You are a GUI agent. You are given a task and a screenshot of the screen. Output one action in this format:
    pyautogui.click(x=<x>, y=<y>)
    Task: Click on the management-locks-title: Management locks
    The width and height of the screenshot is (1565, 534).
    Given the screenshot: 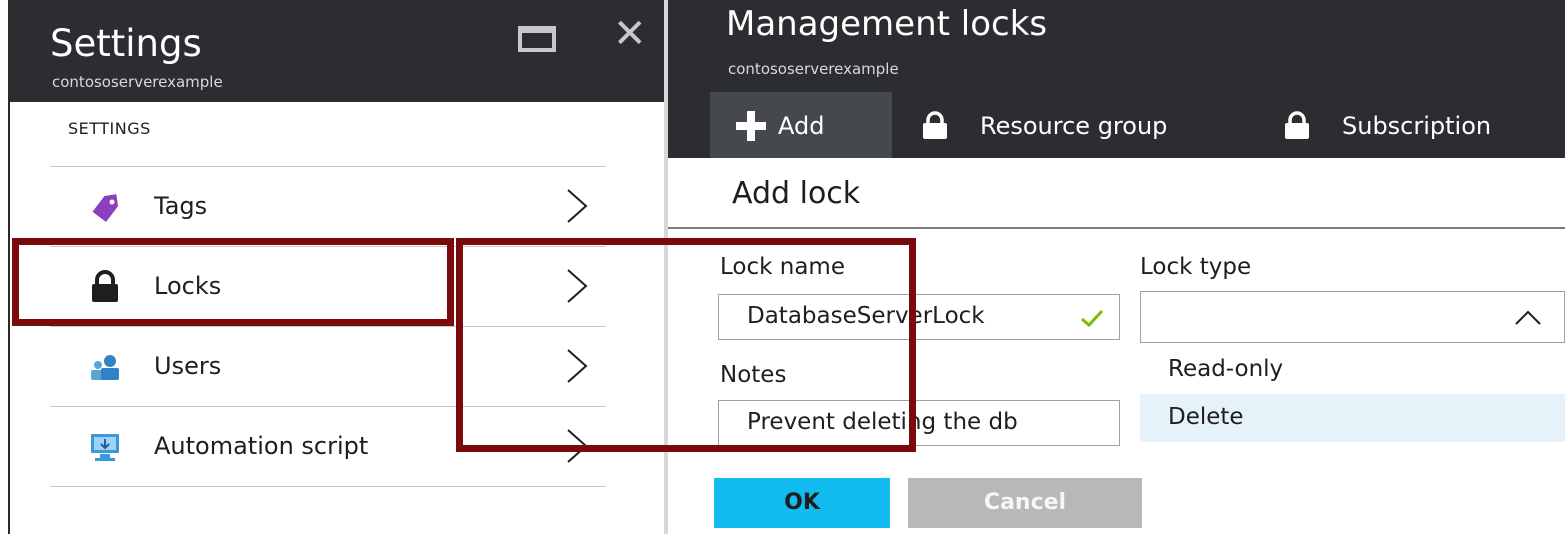 What is the action you would take?
    pyautogui.click(x=887, y=24)
    